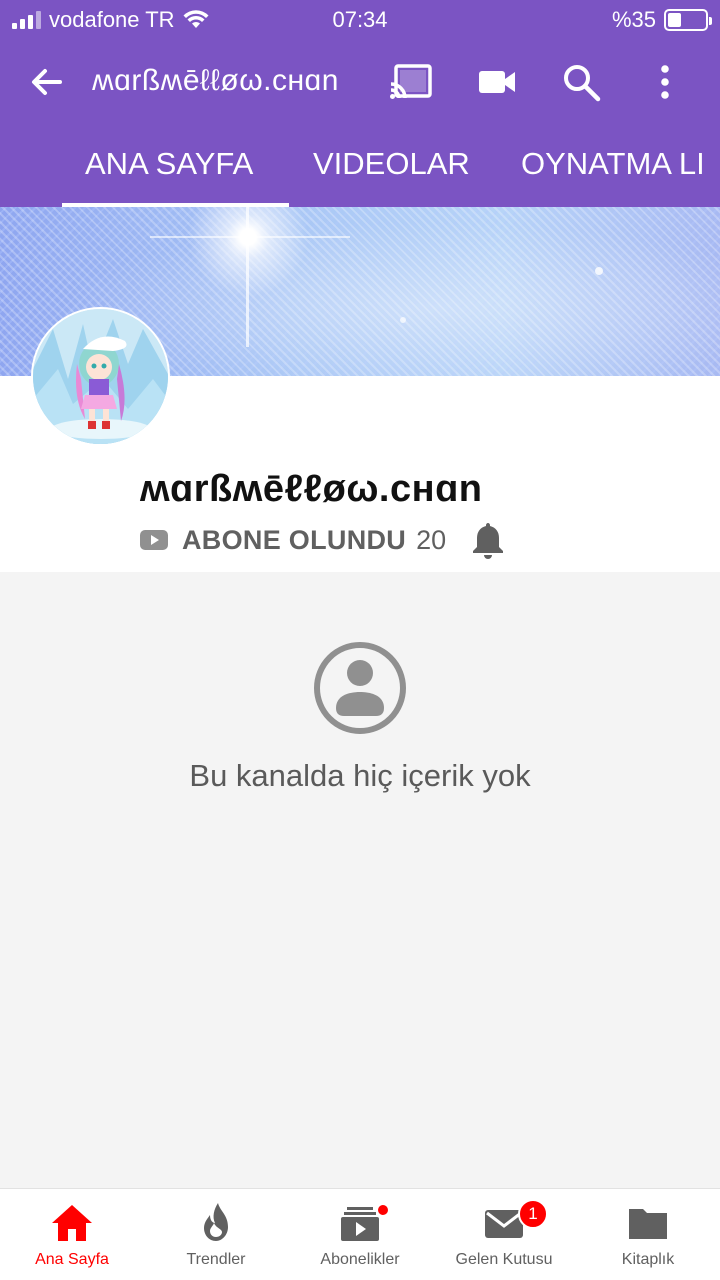 Image resolution: width=720 pixels, height=1280 pixels. I want to click on subscription-row: ABONE OLUNDU 20, so click(323, 540).